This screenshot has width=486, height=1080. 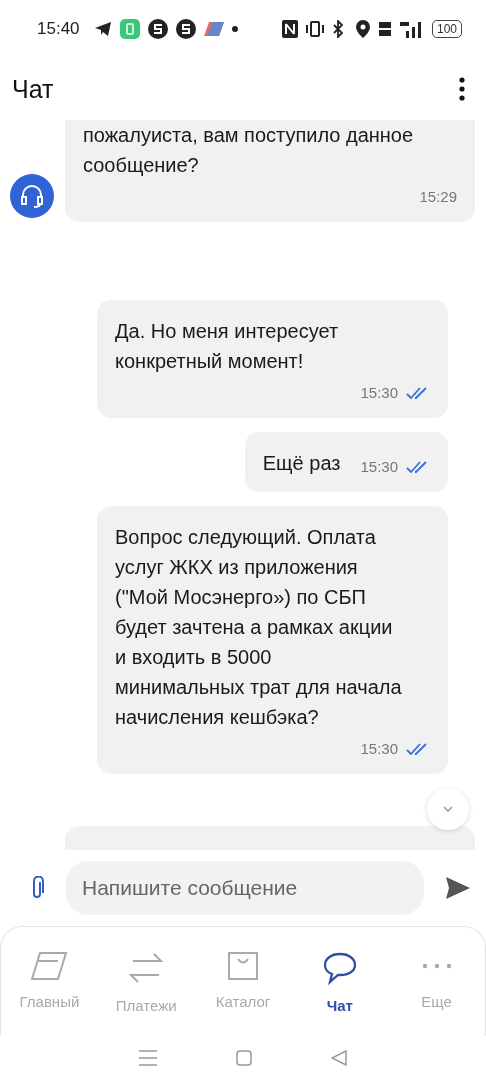 I want to click on home-tile-icon, so click(x=49, y=966).